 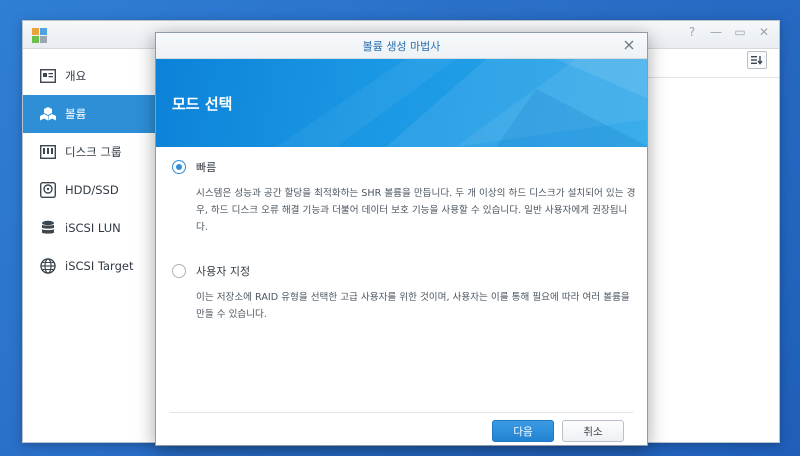 What do you see at coordinates (593, 431) in the screenshot?
I see `cancel-button: 취소` at bounding box center [593, 431].